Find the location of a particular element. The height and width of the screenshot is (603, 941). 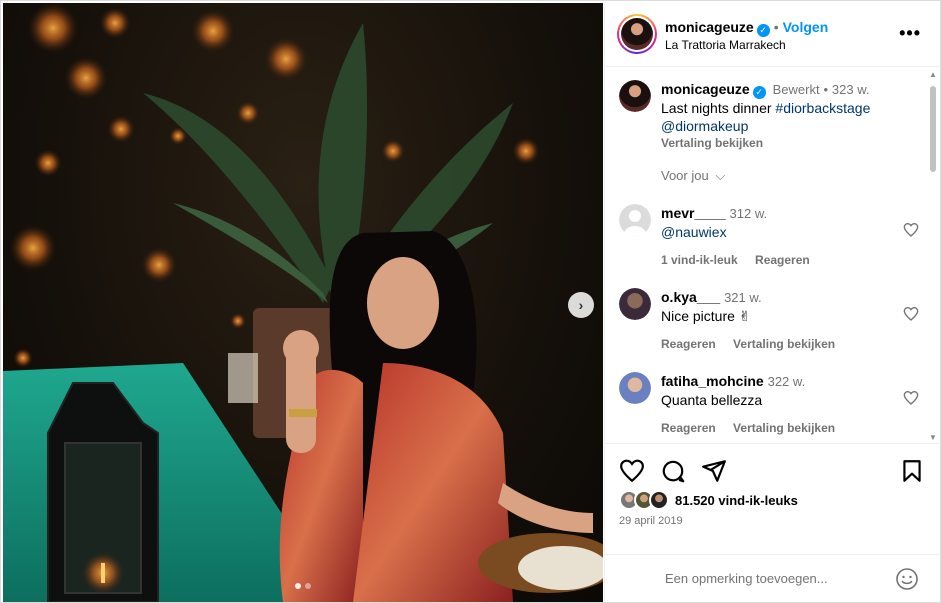

author-avatar-small is located at coordinates (635, 96).